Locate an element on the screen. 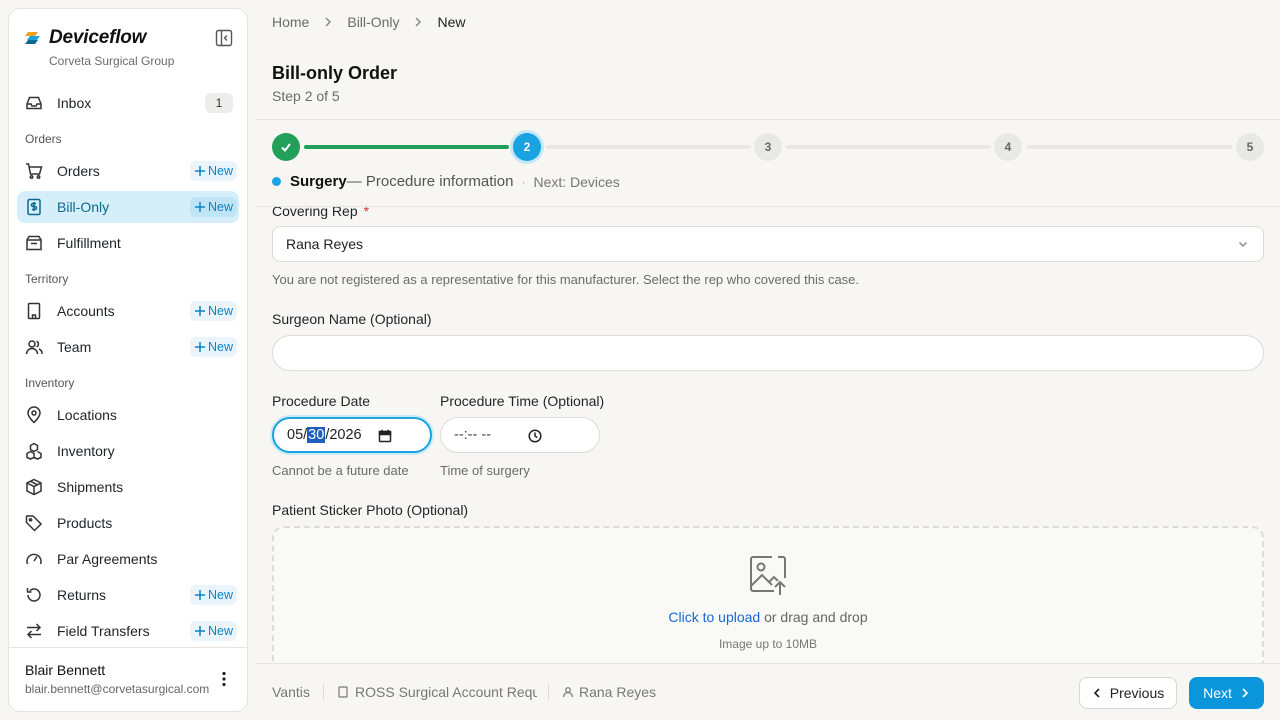 The height and width of the screenshot is (720, 1280). sidebar-item-field-transfers: Field Transfers New is located at coordinates (128, 631).